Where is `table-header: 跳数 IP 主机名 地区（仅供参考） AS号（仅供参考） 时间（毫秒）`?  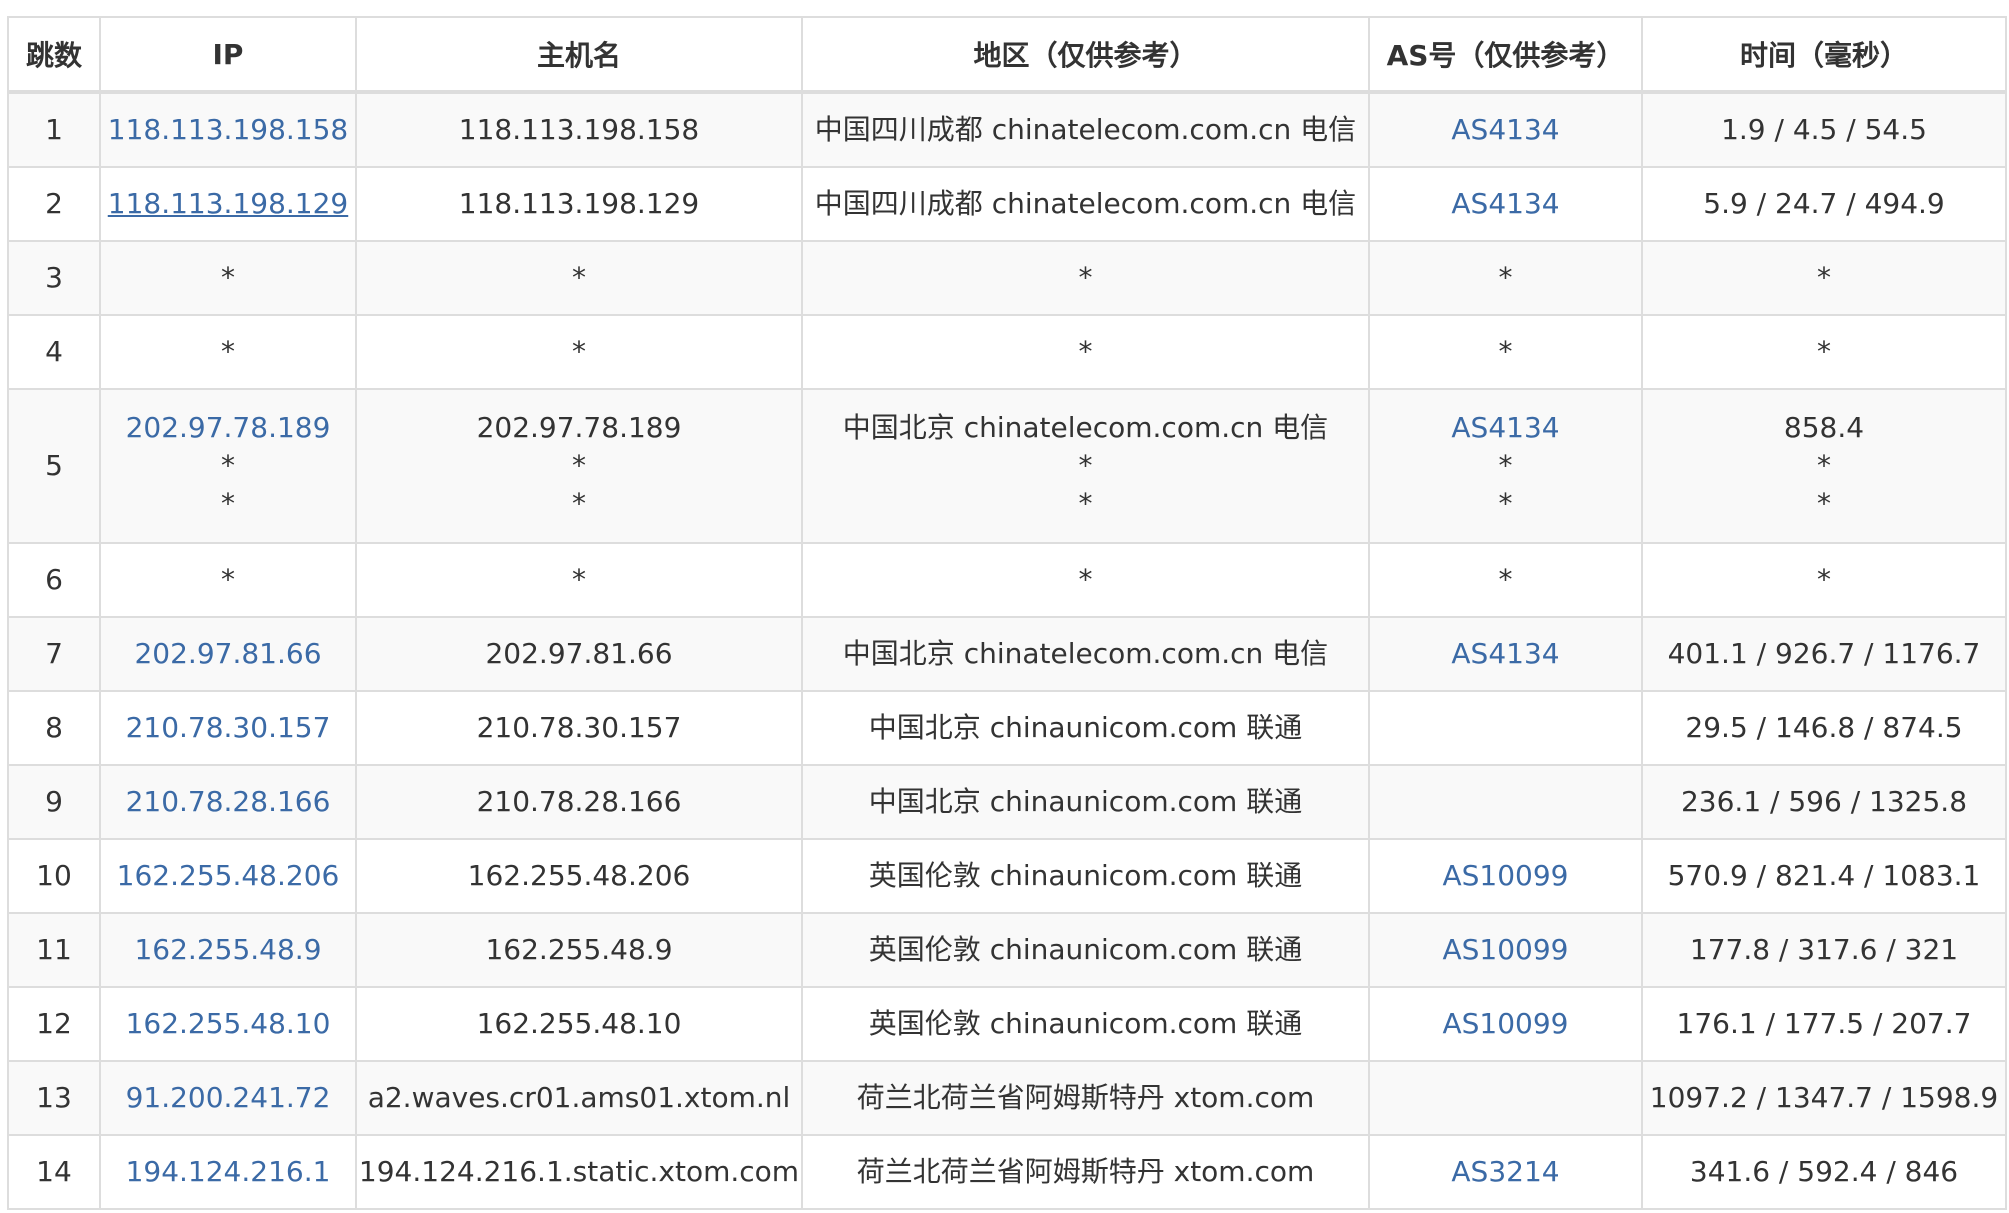
table-header: 跳数 IP 主机名 地区（仅供参考） AS号（仅供参考） 时间（毫秒） is located at coordinates (1007, 55).